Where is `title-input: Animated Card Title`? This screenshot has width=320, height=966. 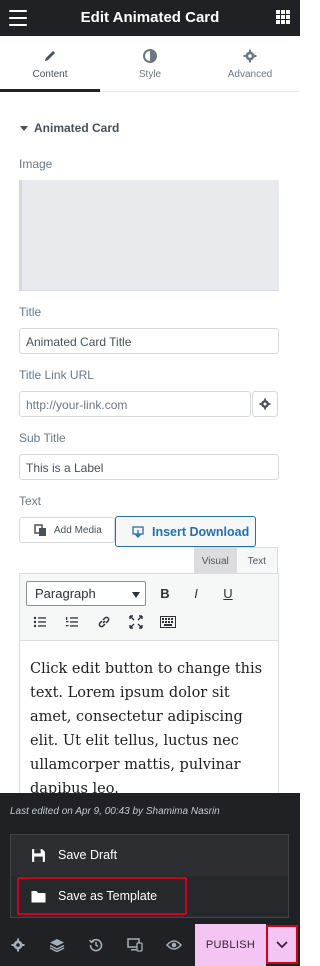 title-input: Animated Card Title is located at coordinates (149, 341).